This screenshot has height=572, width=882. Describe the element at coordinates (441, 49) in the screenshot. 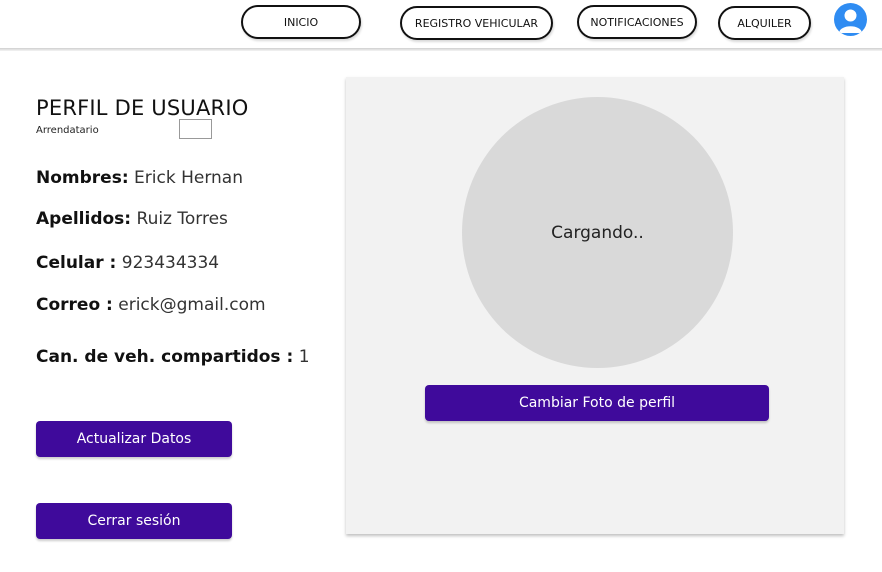

I see `navbar-divider` at that location.